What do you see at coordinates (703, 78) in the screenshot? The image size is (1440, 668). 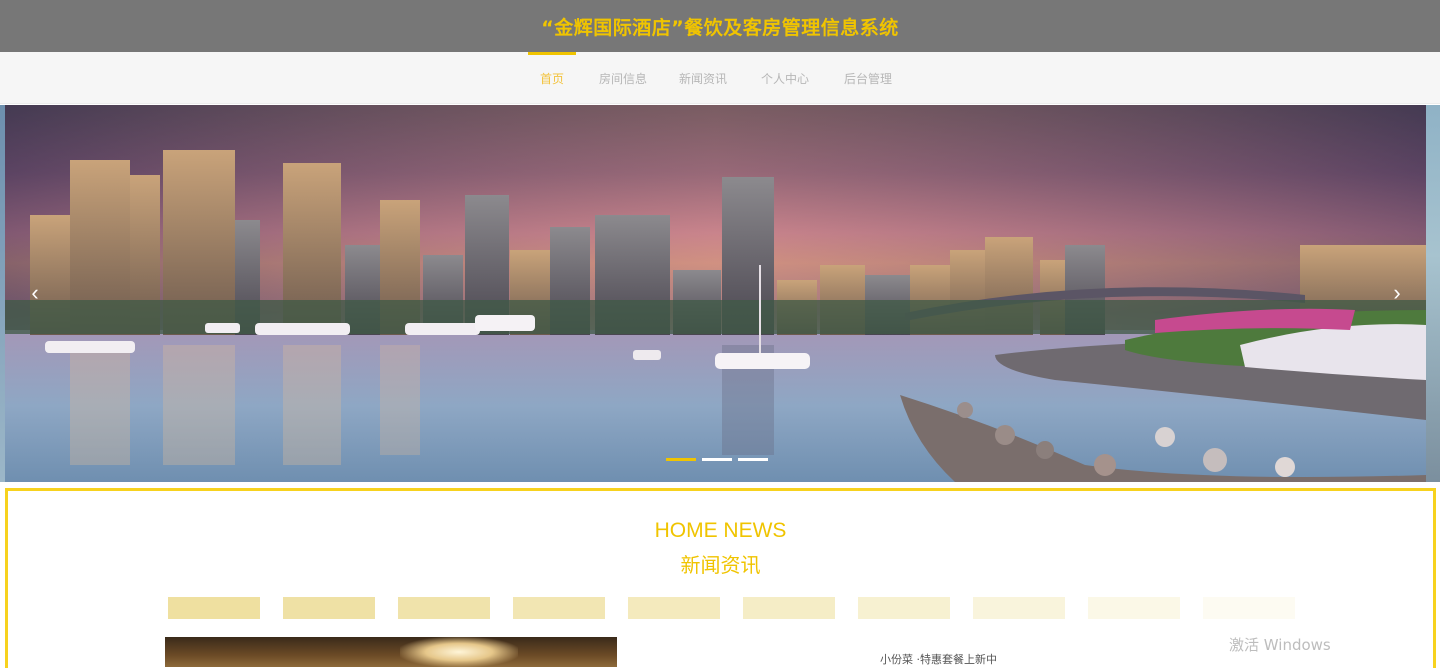 I see `nav-item-news: 新闻资讯` at bounding box center [703, 78].